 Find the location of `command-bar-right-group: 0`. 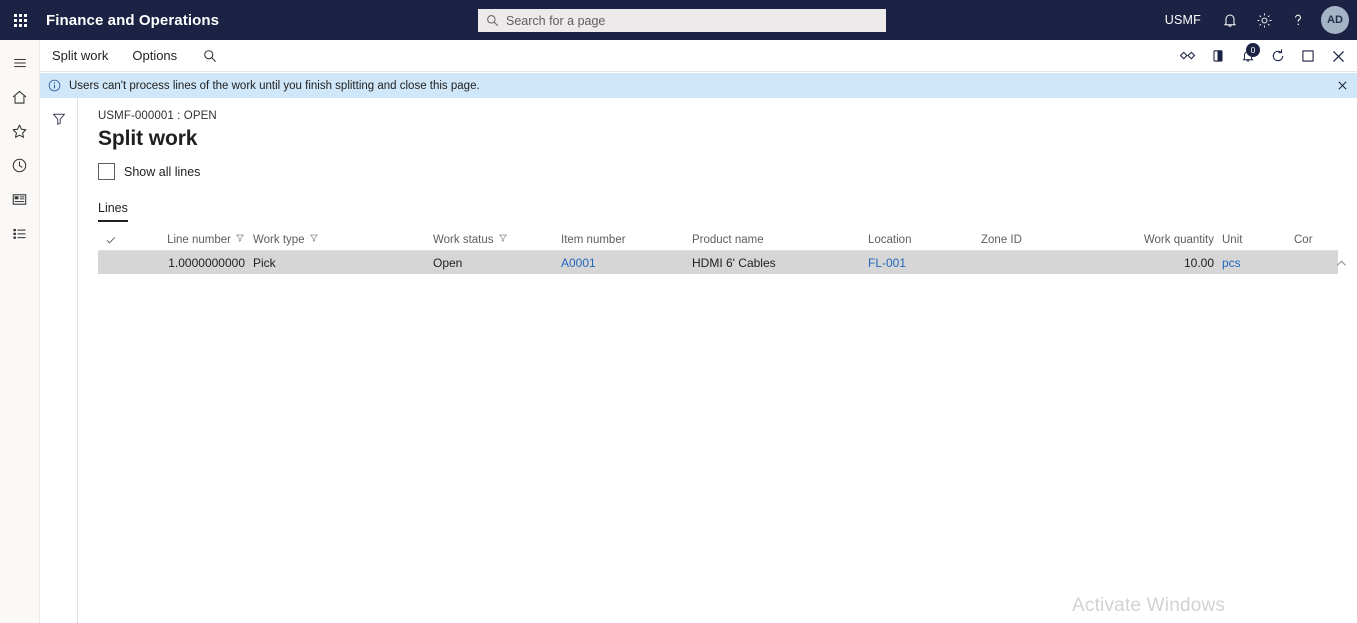

command-bar-right-group: 0 is located at coordinates (1263, 56).